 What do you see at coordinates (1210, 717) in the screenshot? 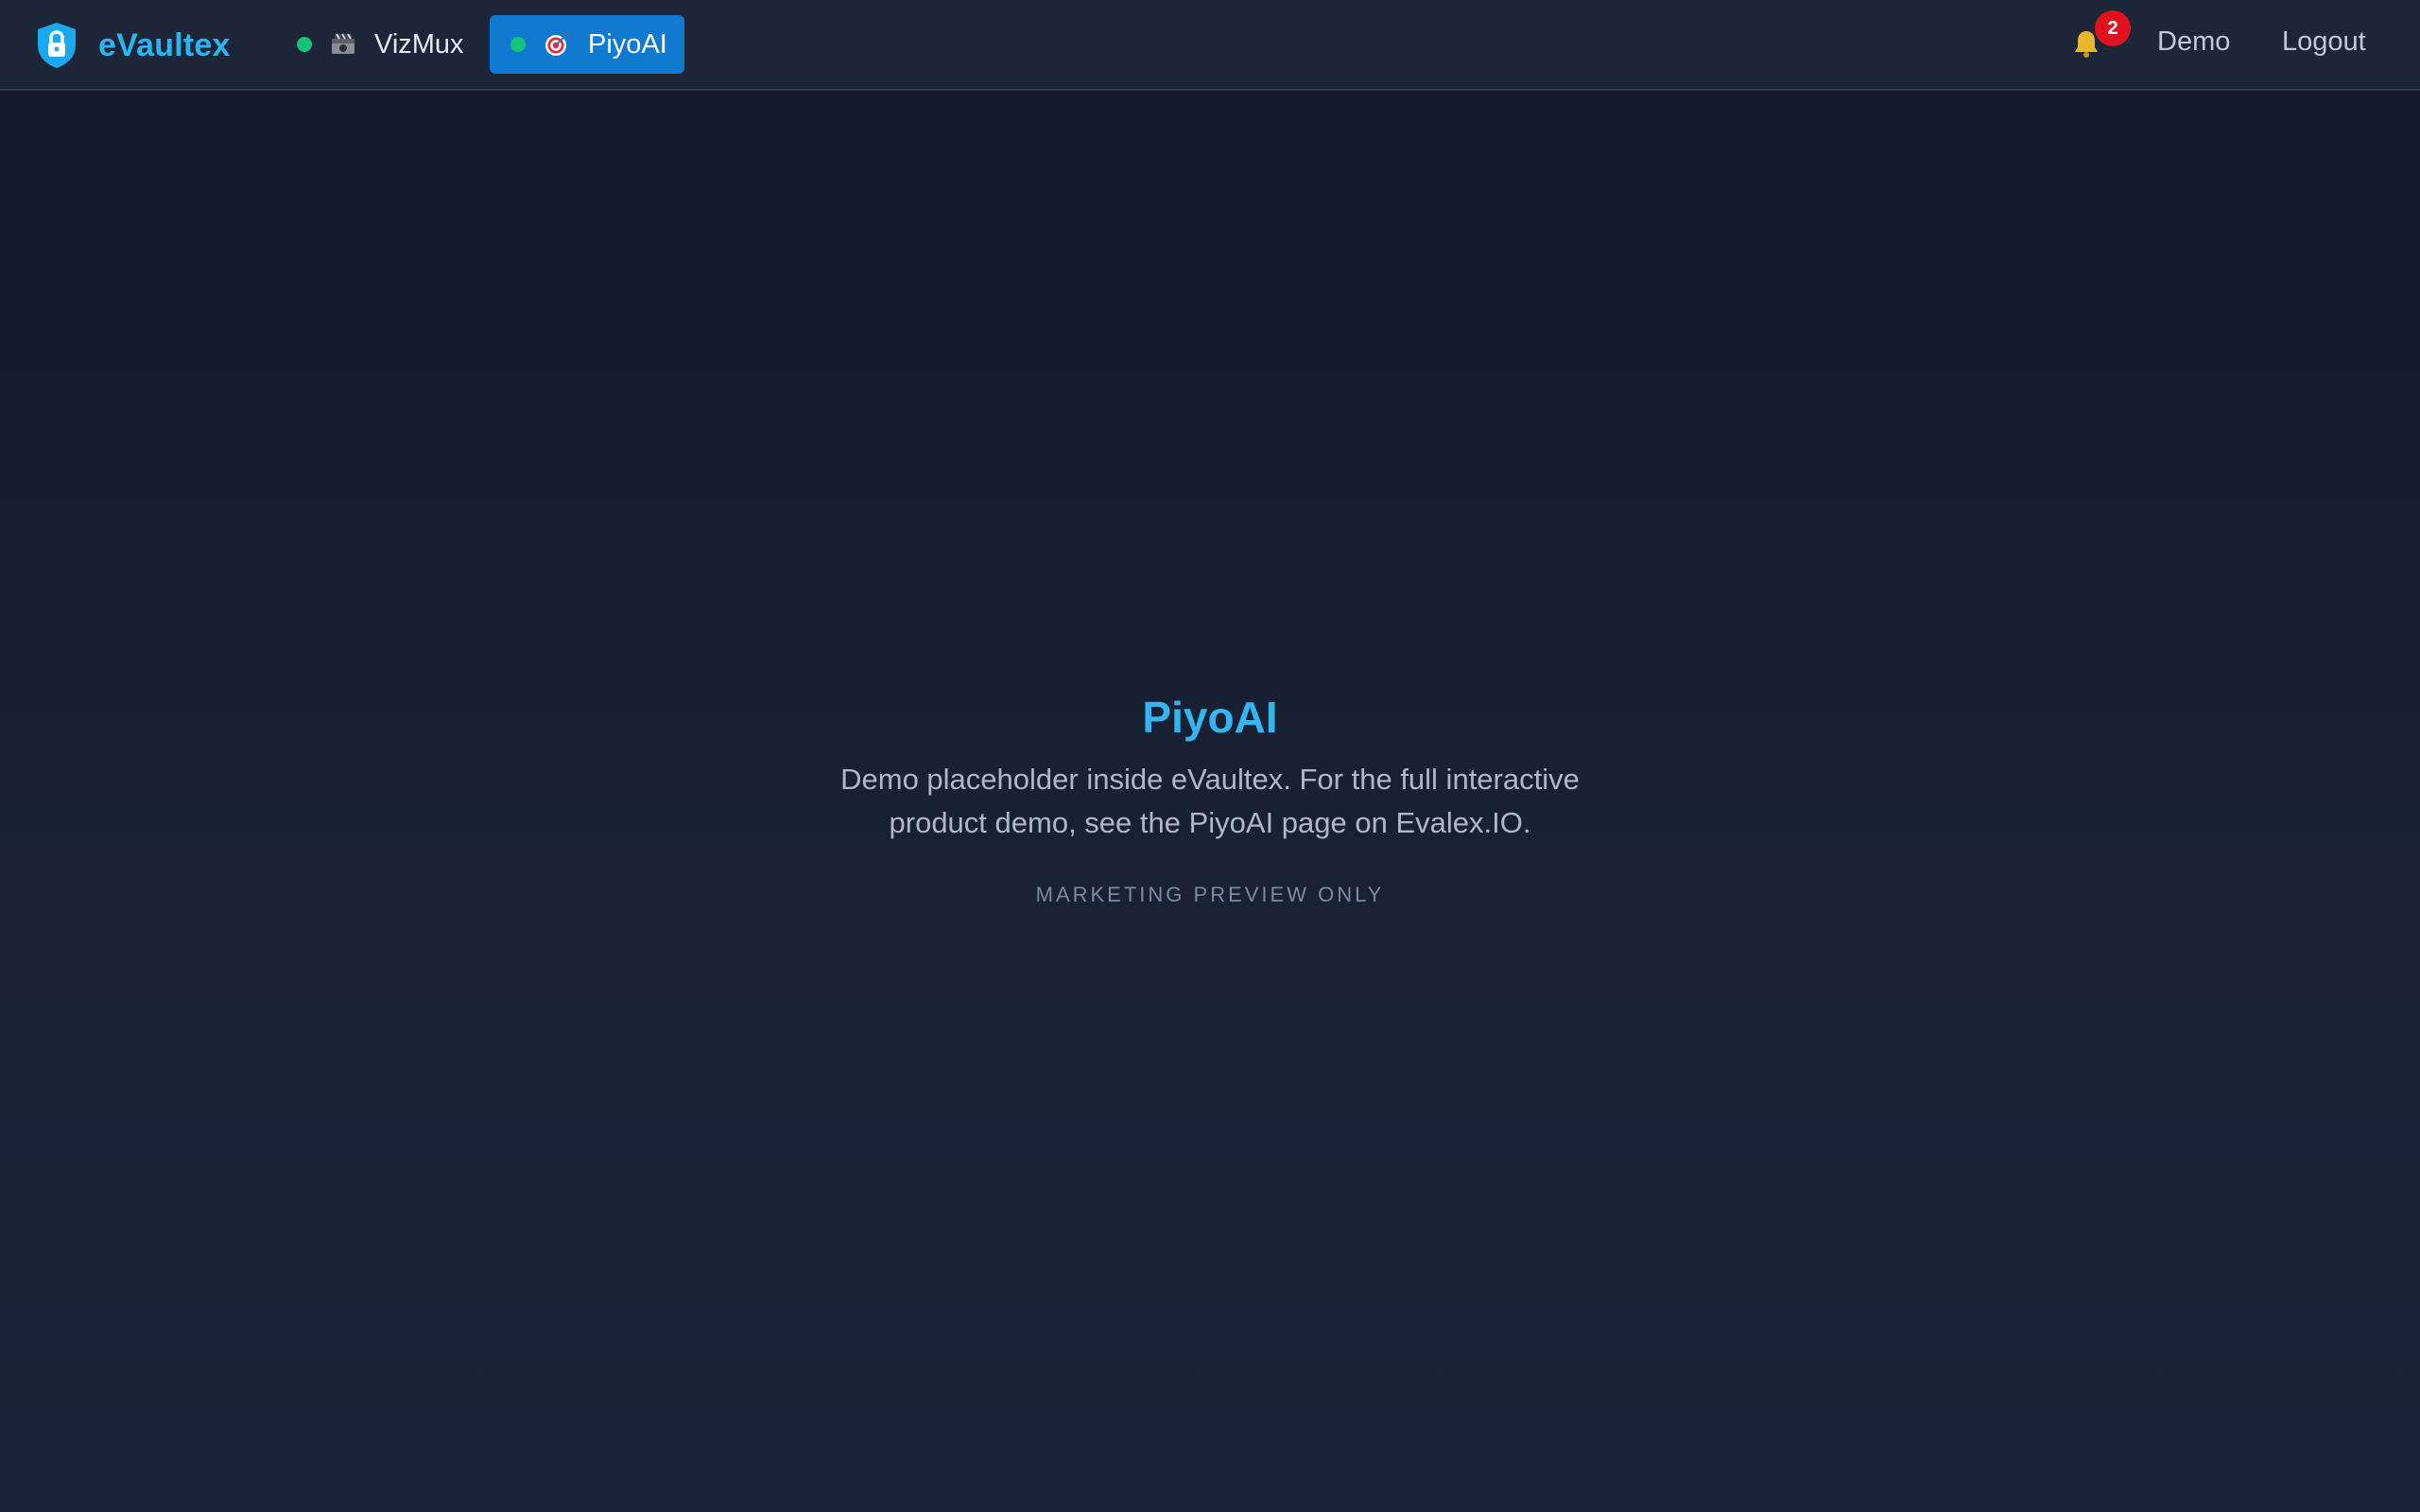
I see `page-title: PiyoAI` at bounding box center [1210, 717].